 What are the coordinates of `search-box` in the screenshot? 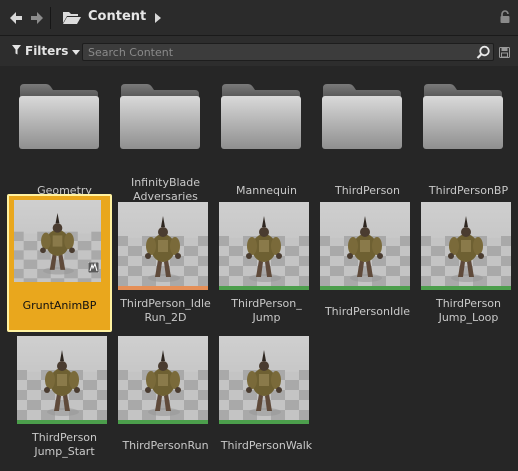 It's located at (288, 52).